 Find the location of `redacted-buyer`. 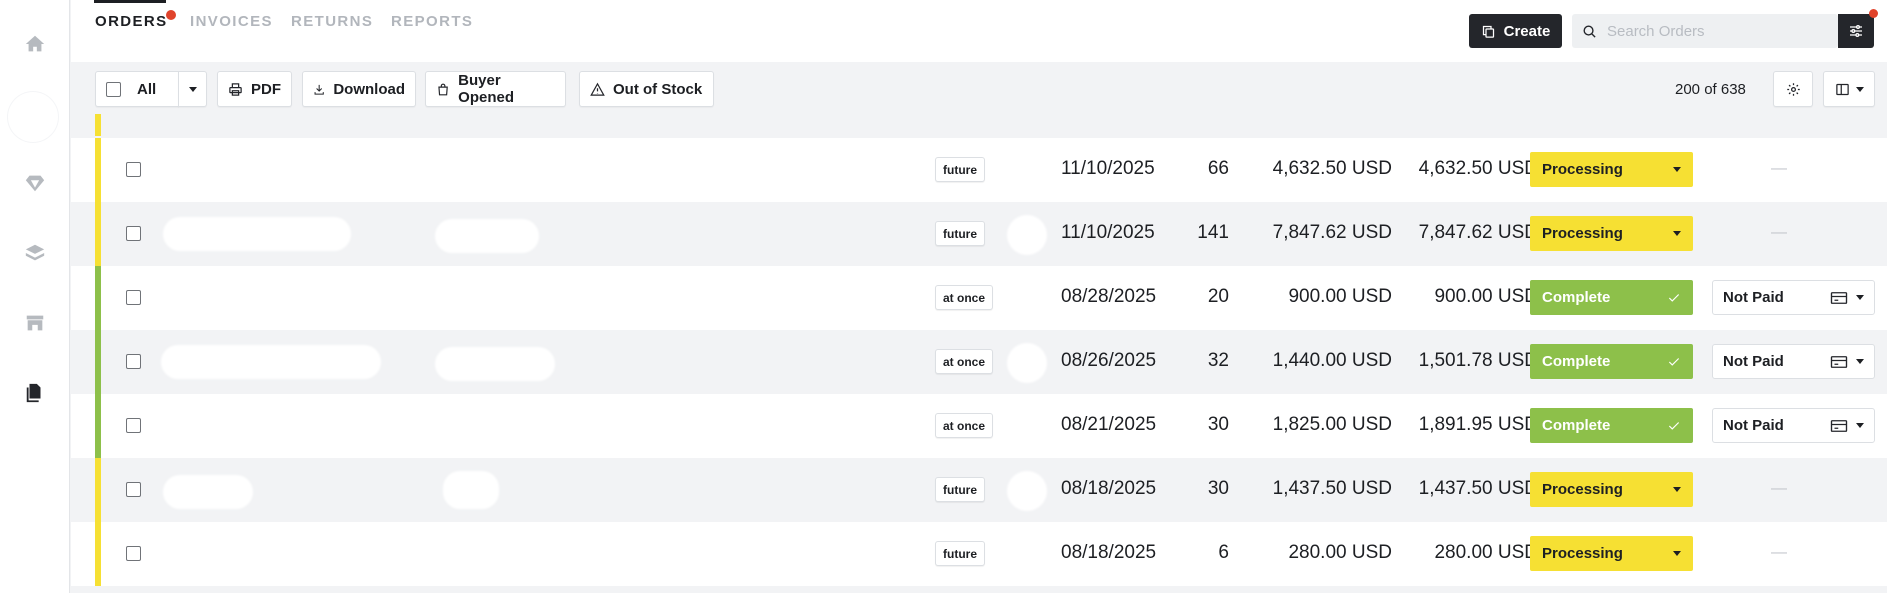

redacted-buyer is located at coordinates (208, 492).